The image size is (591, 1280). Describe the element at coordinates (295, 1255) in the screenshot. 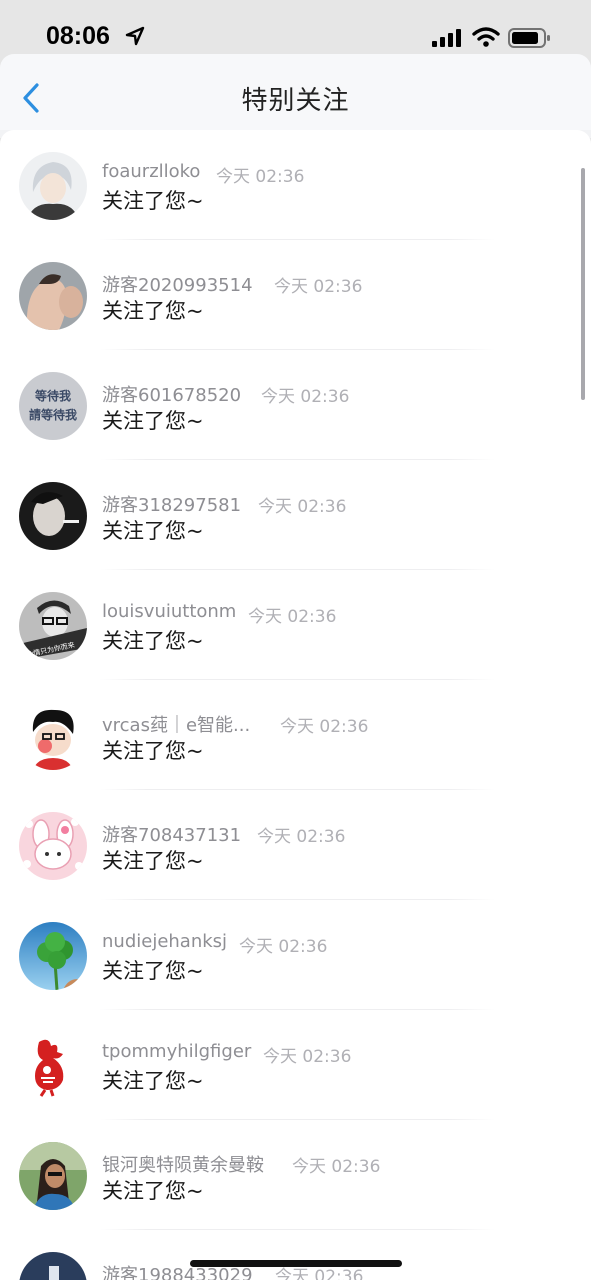

I see `list-item: 游客1988433029 今天 02:36` at that location.